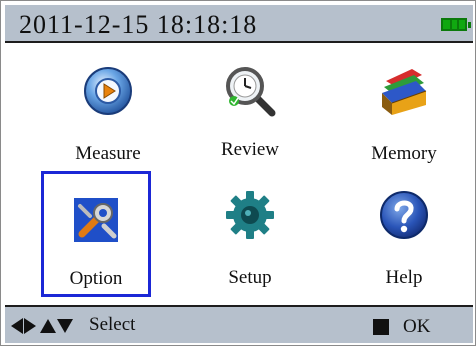 The height and width of the screenshot is (346, 476). Describe the element at coordinates (65, 326) in the screenshot. I see `arrow-down-icon` at that location.